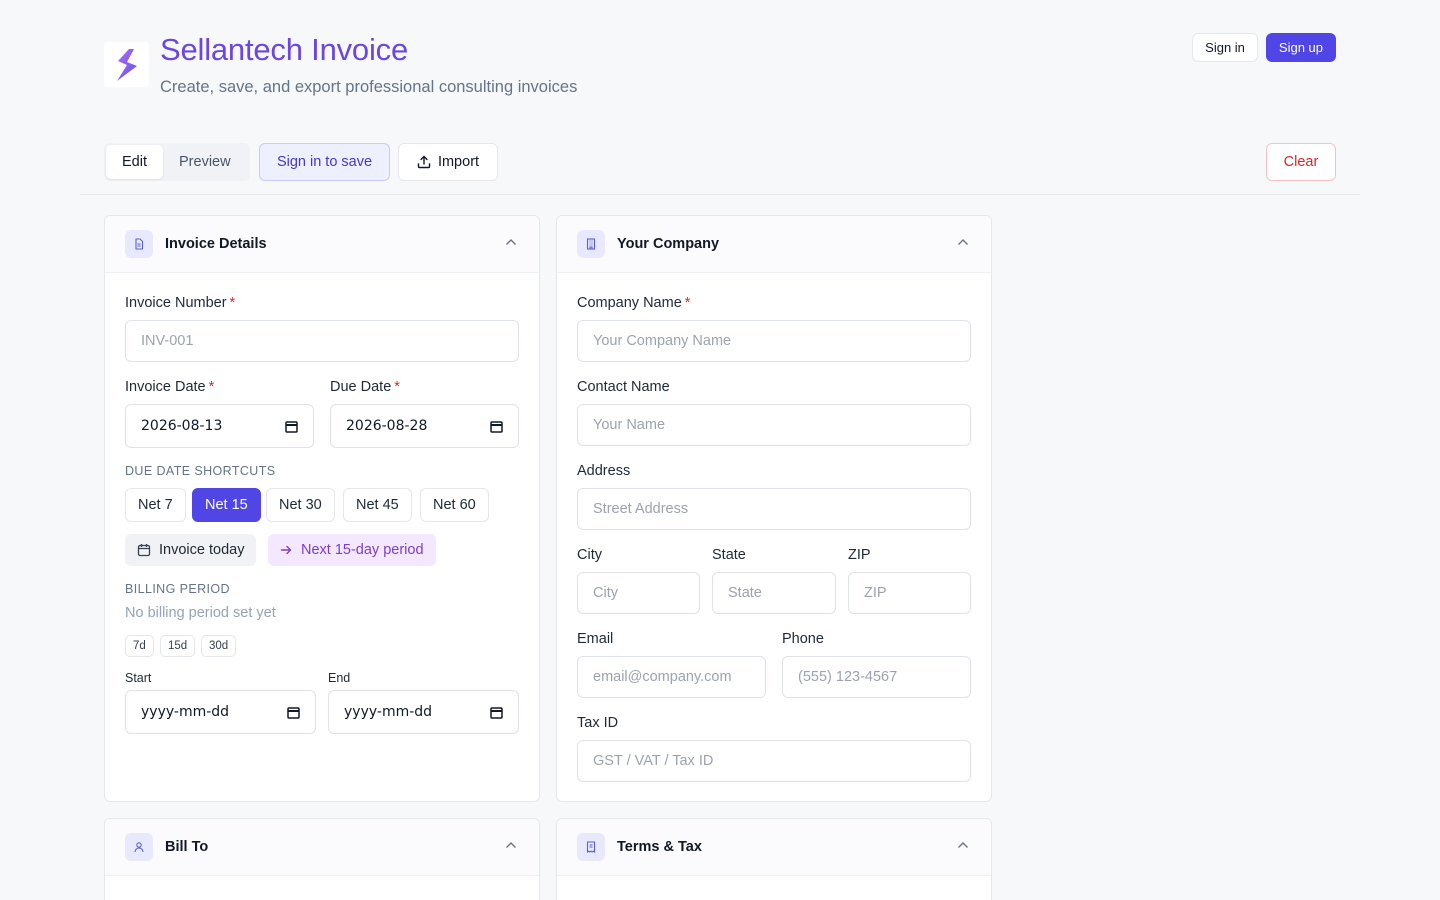  I want to click on tax-id-label: Tax ID, so click(598, 723).